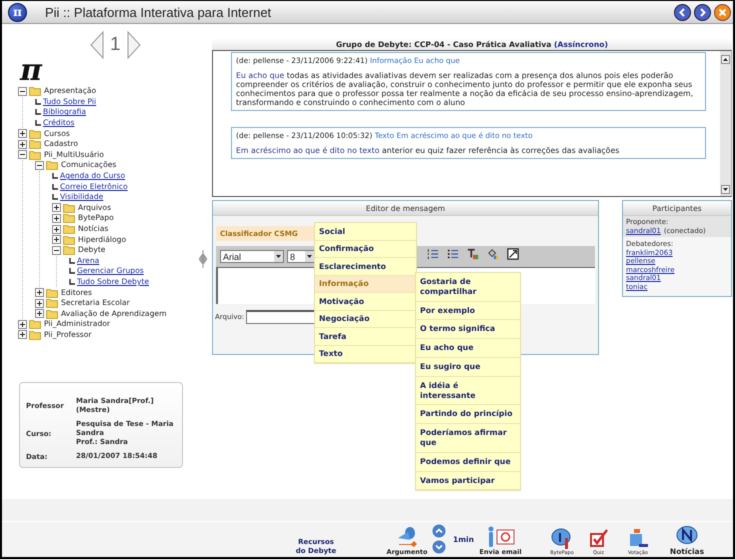 The height and width of the screenshot is (559, 735). I want to click on page-number: 1, so click(115, 45).